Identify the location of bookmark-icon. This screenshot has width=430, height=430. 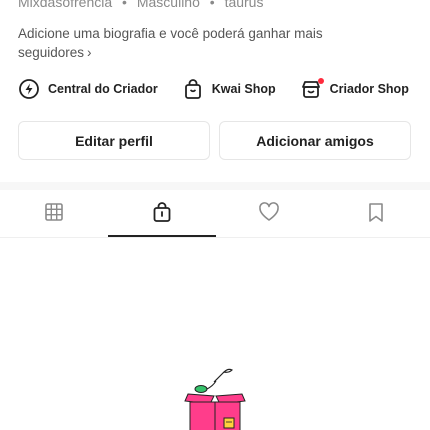
(376, 214).